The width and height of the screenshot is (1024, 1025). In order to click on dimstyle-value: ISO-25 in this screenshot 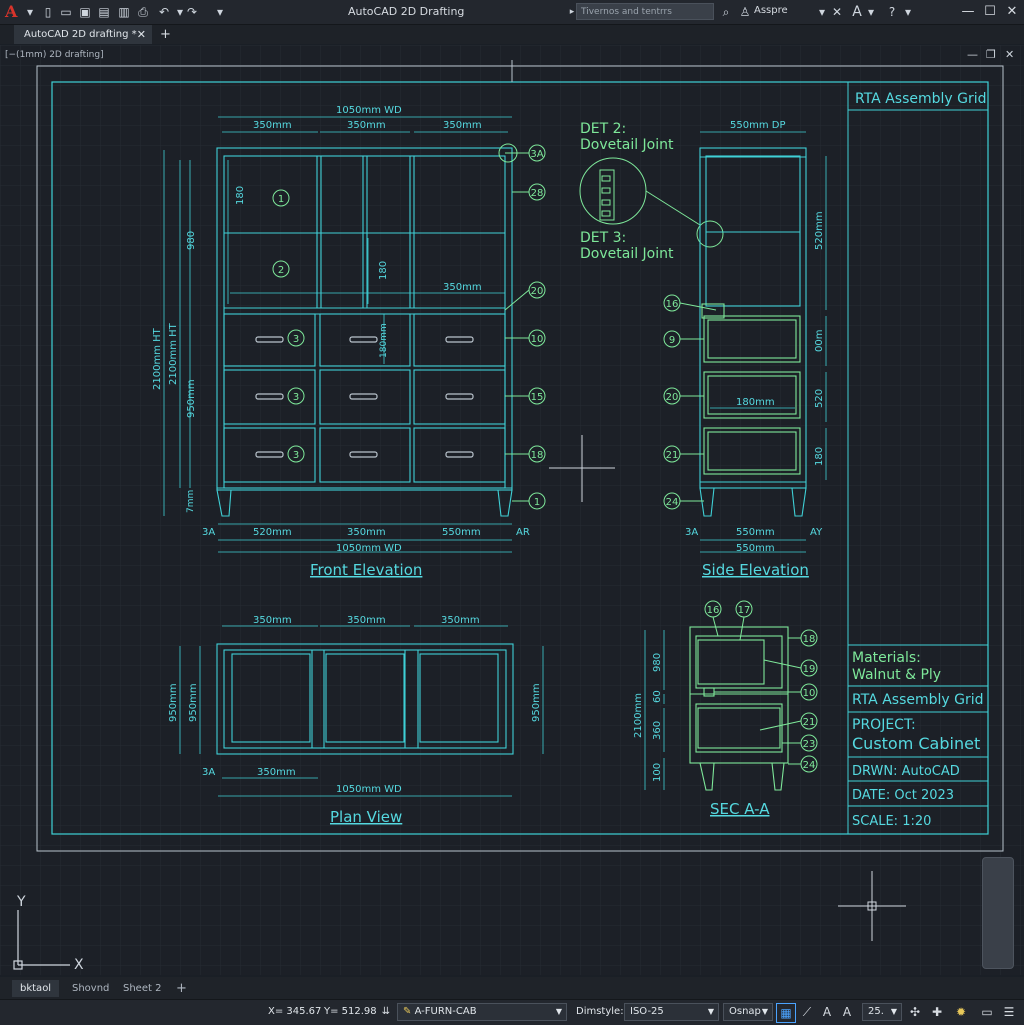, I will do `click(647, 1011)`.